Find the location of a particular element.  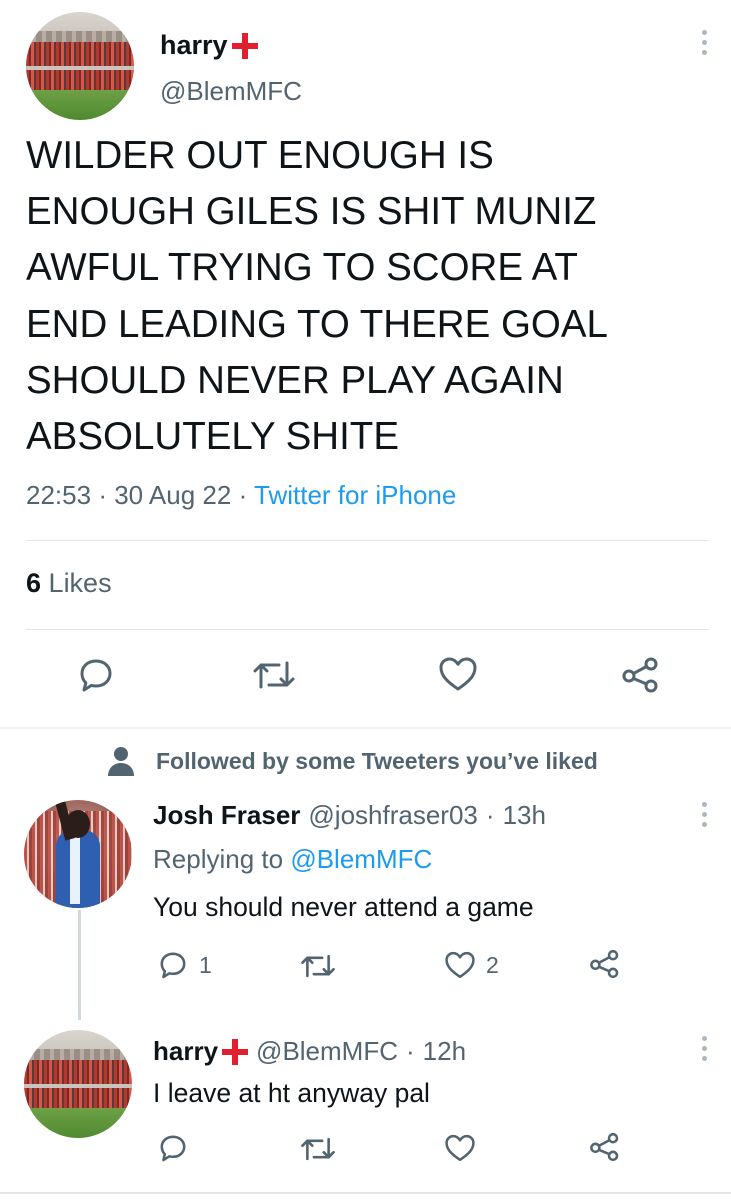

tweet-source: Twitter for iPhone is located at coordinates (355, 495).